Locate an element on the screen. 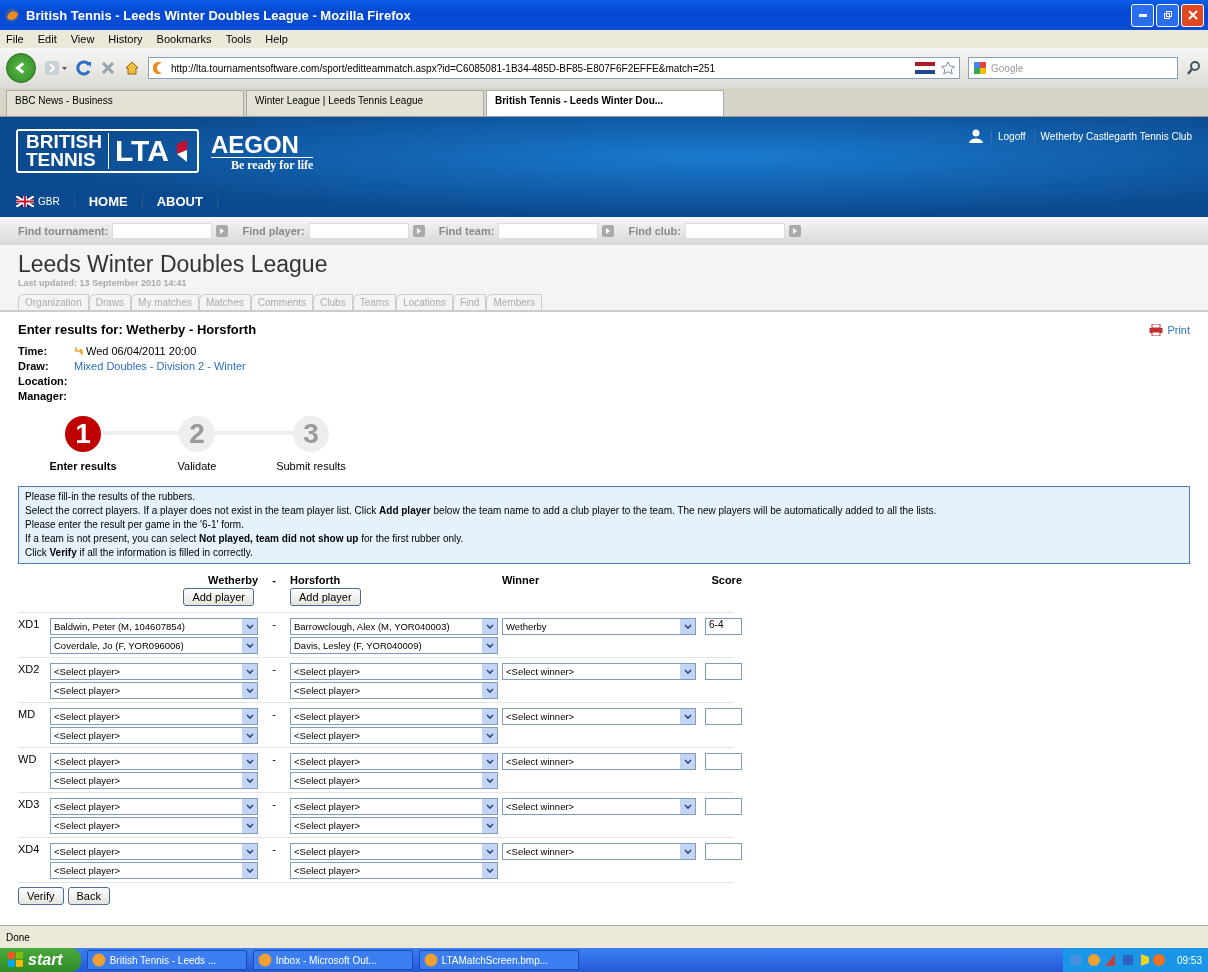 Image resolution: width=1208 pixels, height=972 pixels. close-button is located at coordinates (1192, 15).